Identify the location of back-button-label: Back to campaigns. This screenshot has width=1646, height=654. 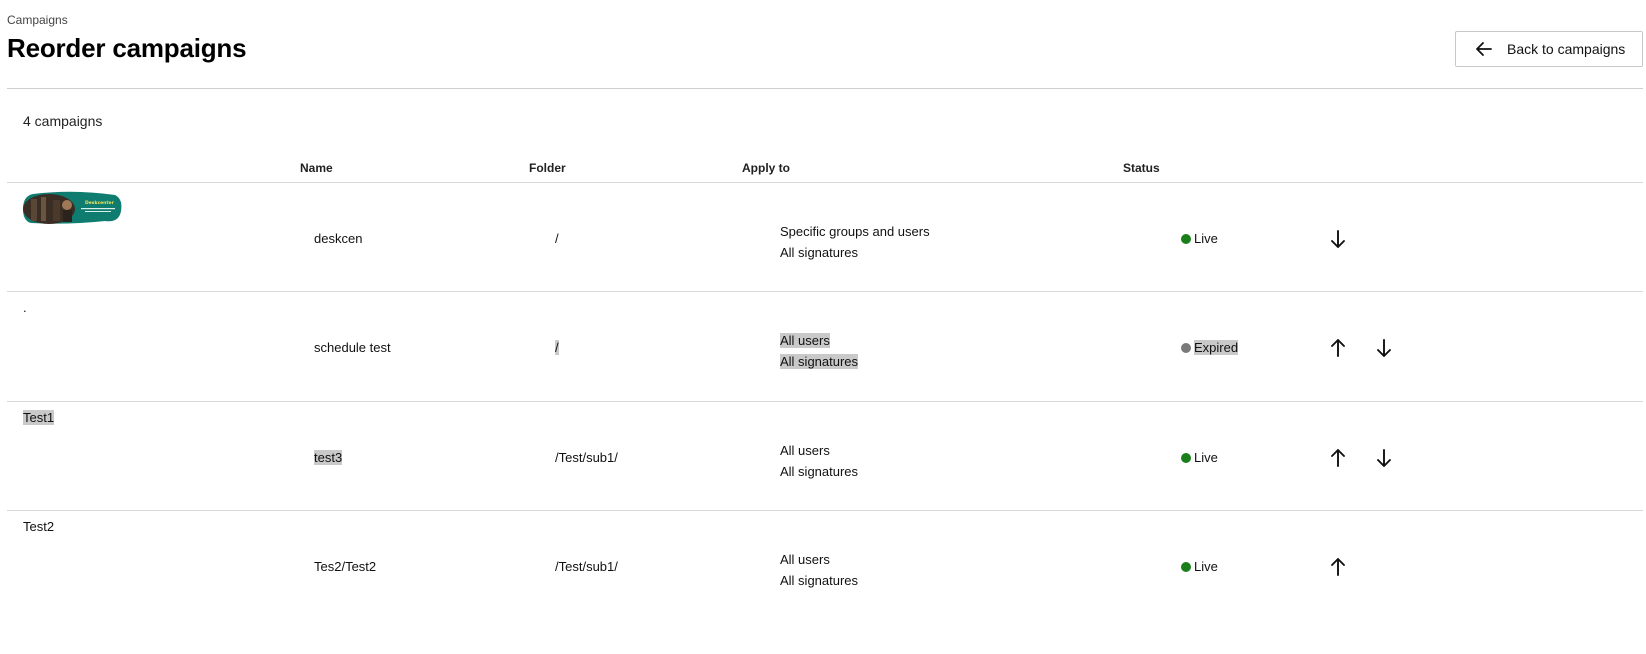
(1566, 49).